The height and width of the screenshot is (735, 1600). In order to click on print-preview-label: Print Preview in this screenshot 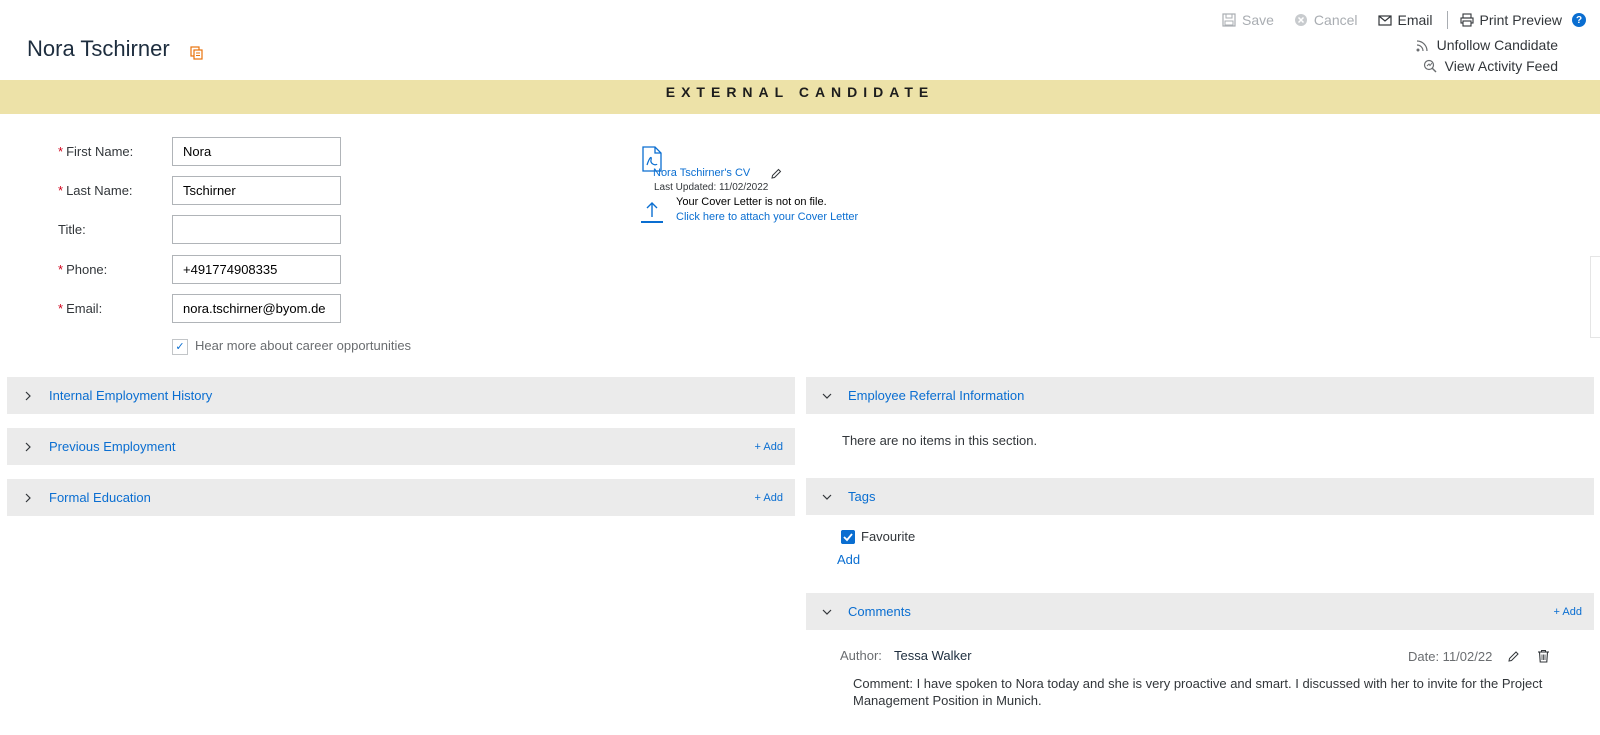, I will do `click(1520, 20)`.